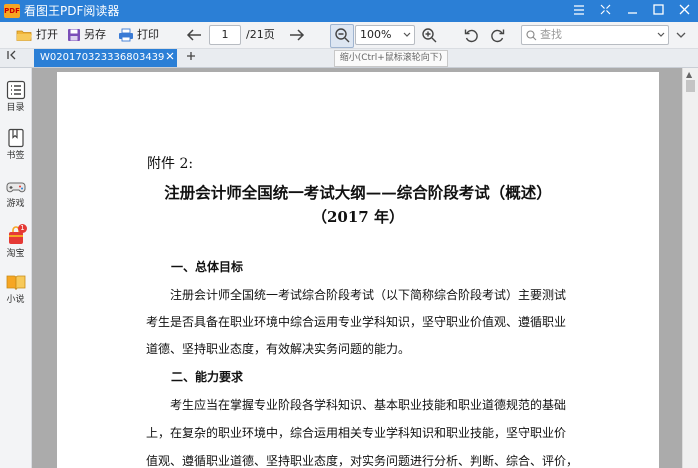 The image size is (698, 468). I want to click on printer-icon, so click(126, 35).